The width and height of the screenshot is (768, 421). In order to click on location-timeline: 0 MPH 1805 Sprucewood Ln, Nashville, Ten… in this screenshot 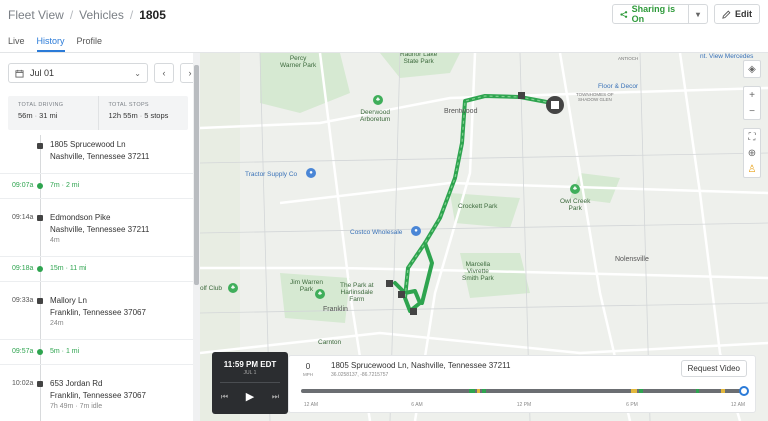, I will do `click(522, 384)`.